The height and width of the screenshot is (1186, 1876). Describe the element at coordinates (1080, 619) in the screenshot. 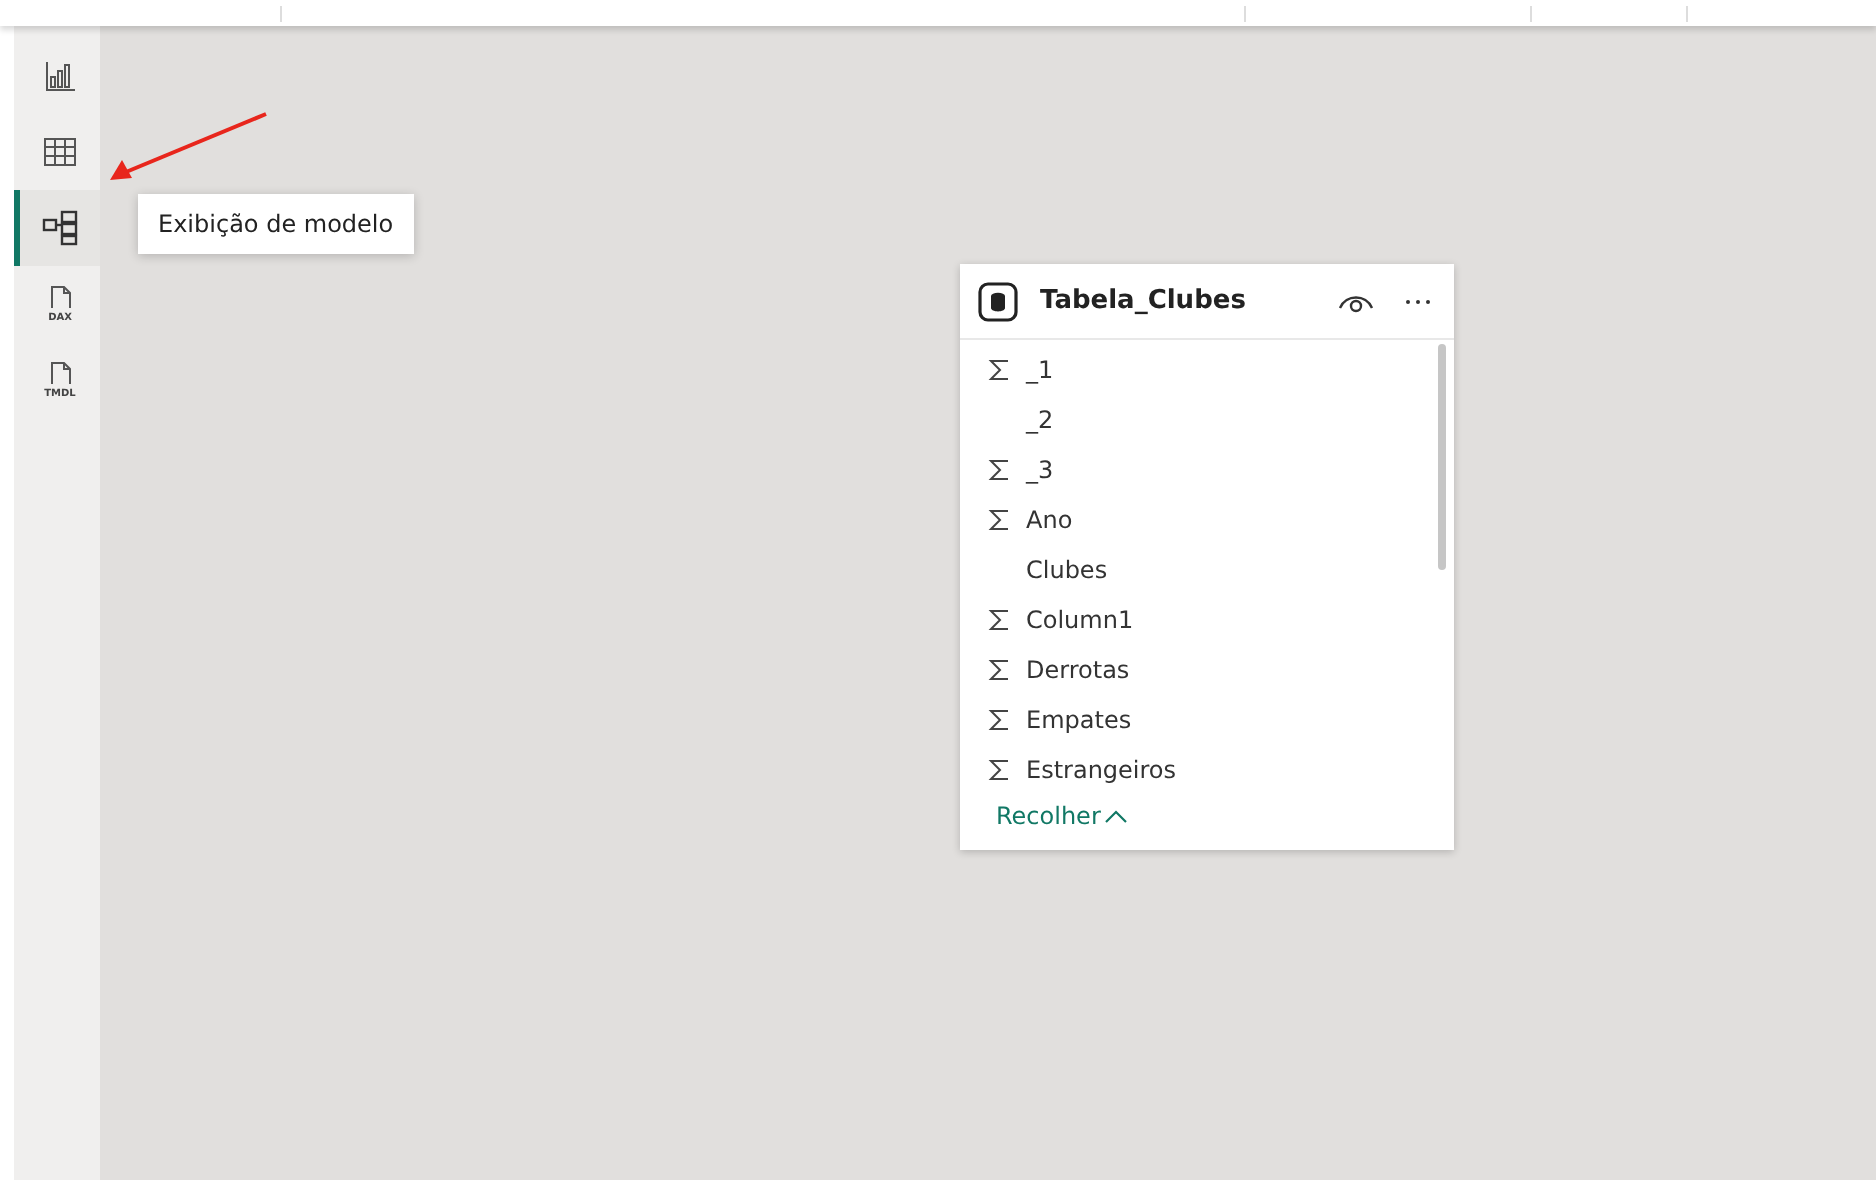

I see `field-name: Column1` at that location.